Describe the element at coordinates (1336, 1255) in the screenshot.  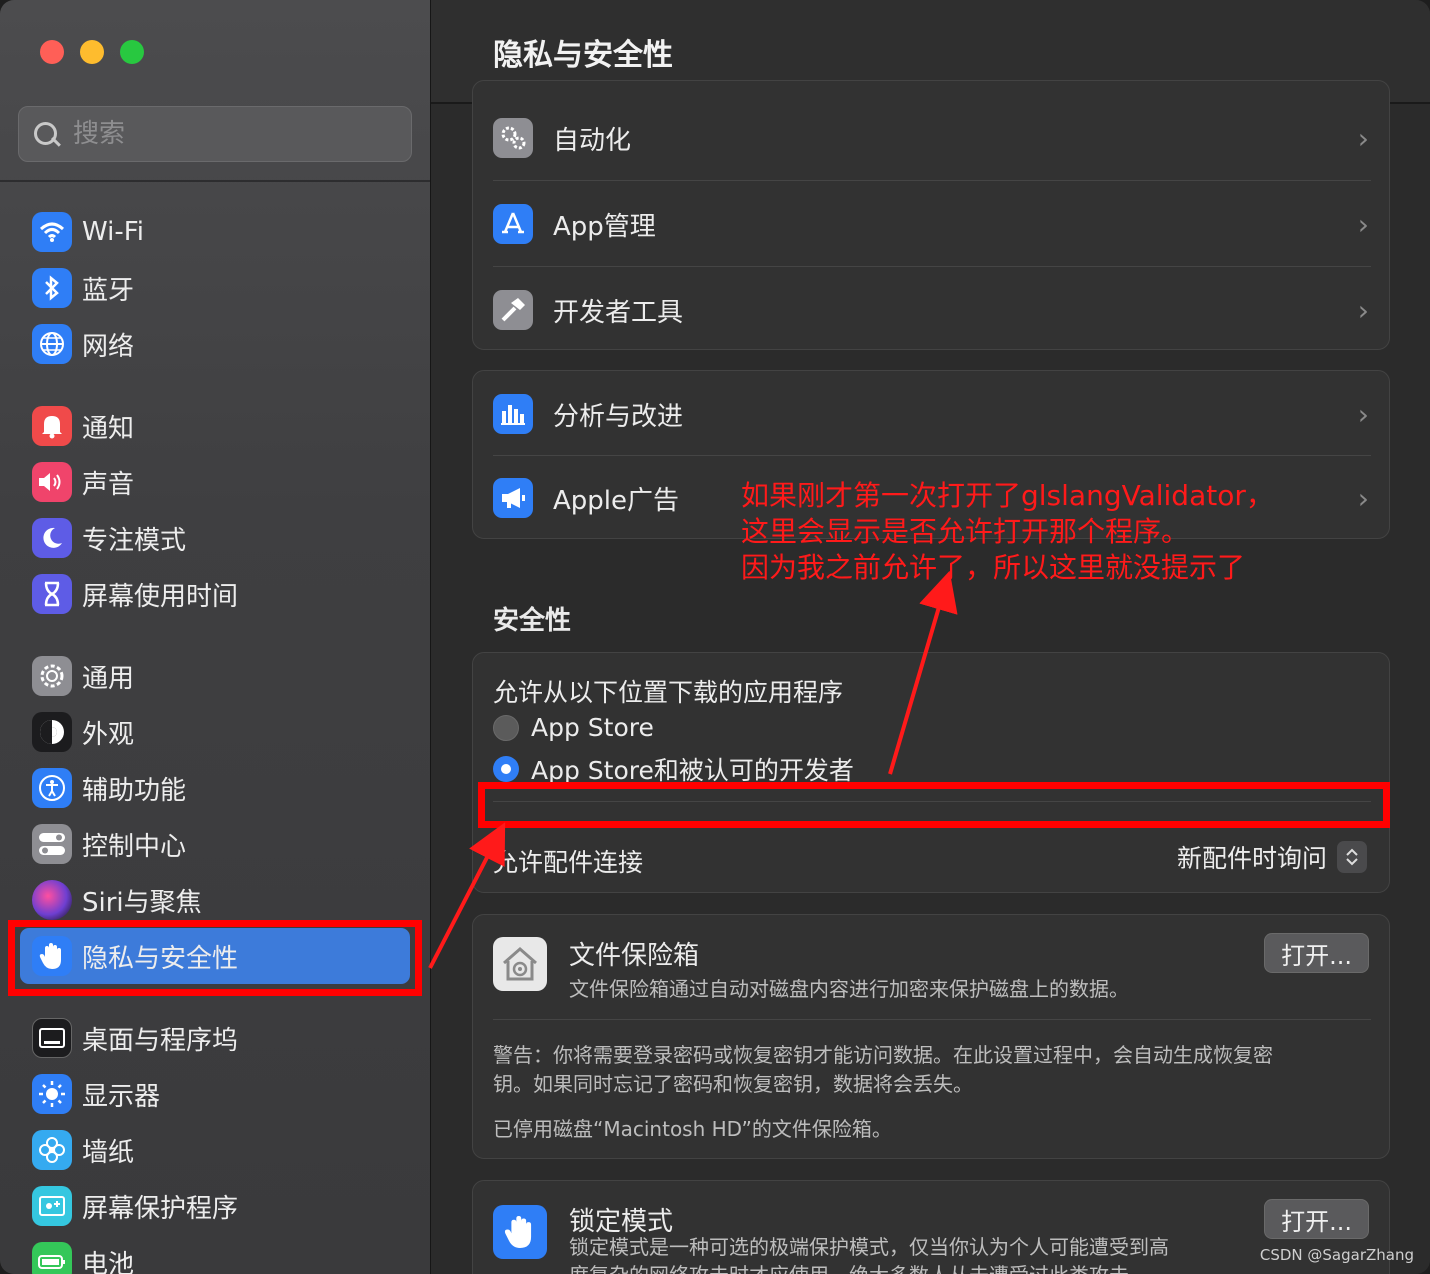
I see `watermark: CSDN @SagarZhang` at that location.